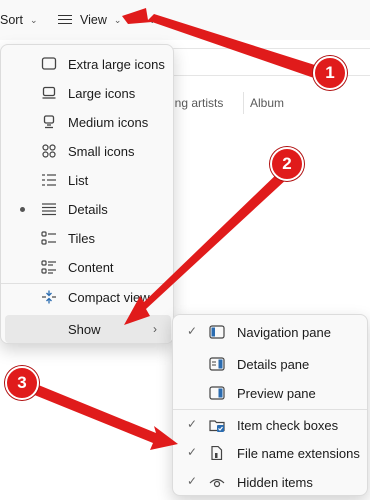  I want to click on menu-item-extra-large-icons: Extra large icons, so click(87, 64).